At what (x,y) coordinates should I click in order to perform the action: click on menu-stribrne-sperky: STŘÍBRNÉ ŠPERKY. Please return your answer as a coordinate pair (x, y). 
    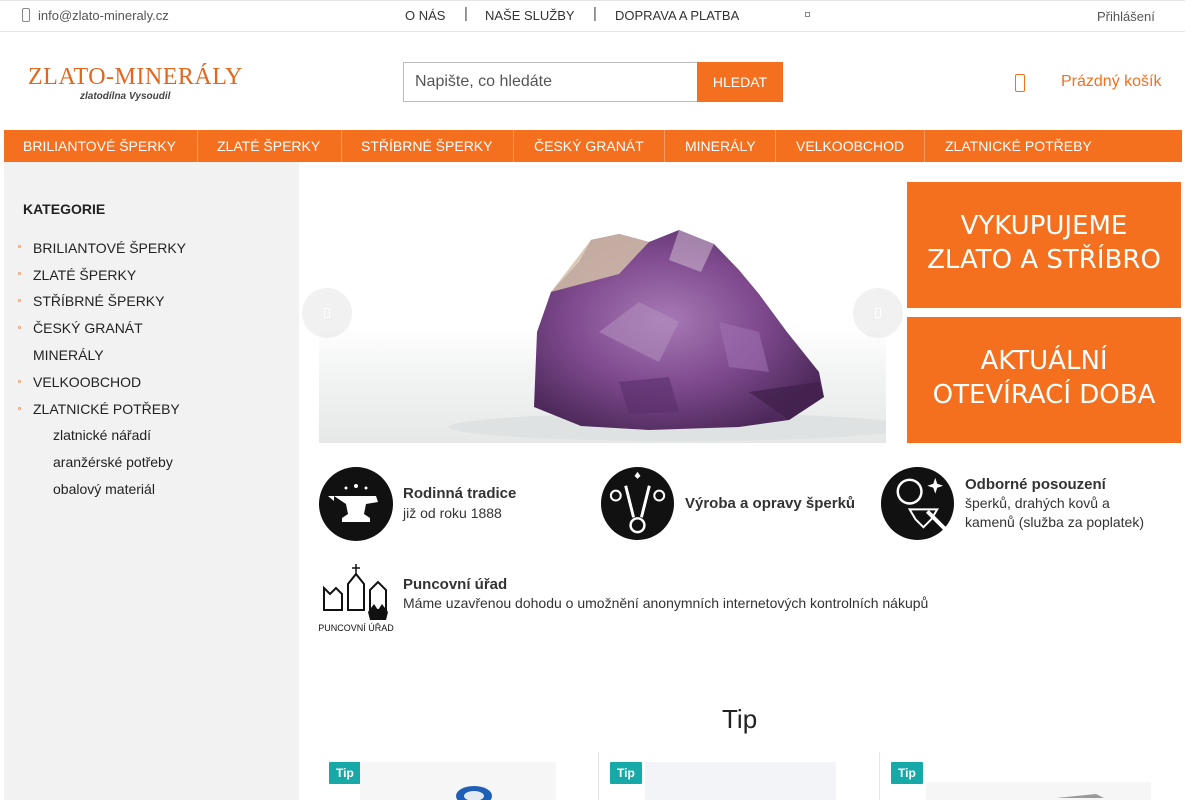
    Looking at the image, I should click on (426, 146).